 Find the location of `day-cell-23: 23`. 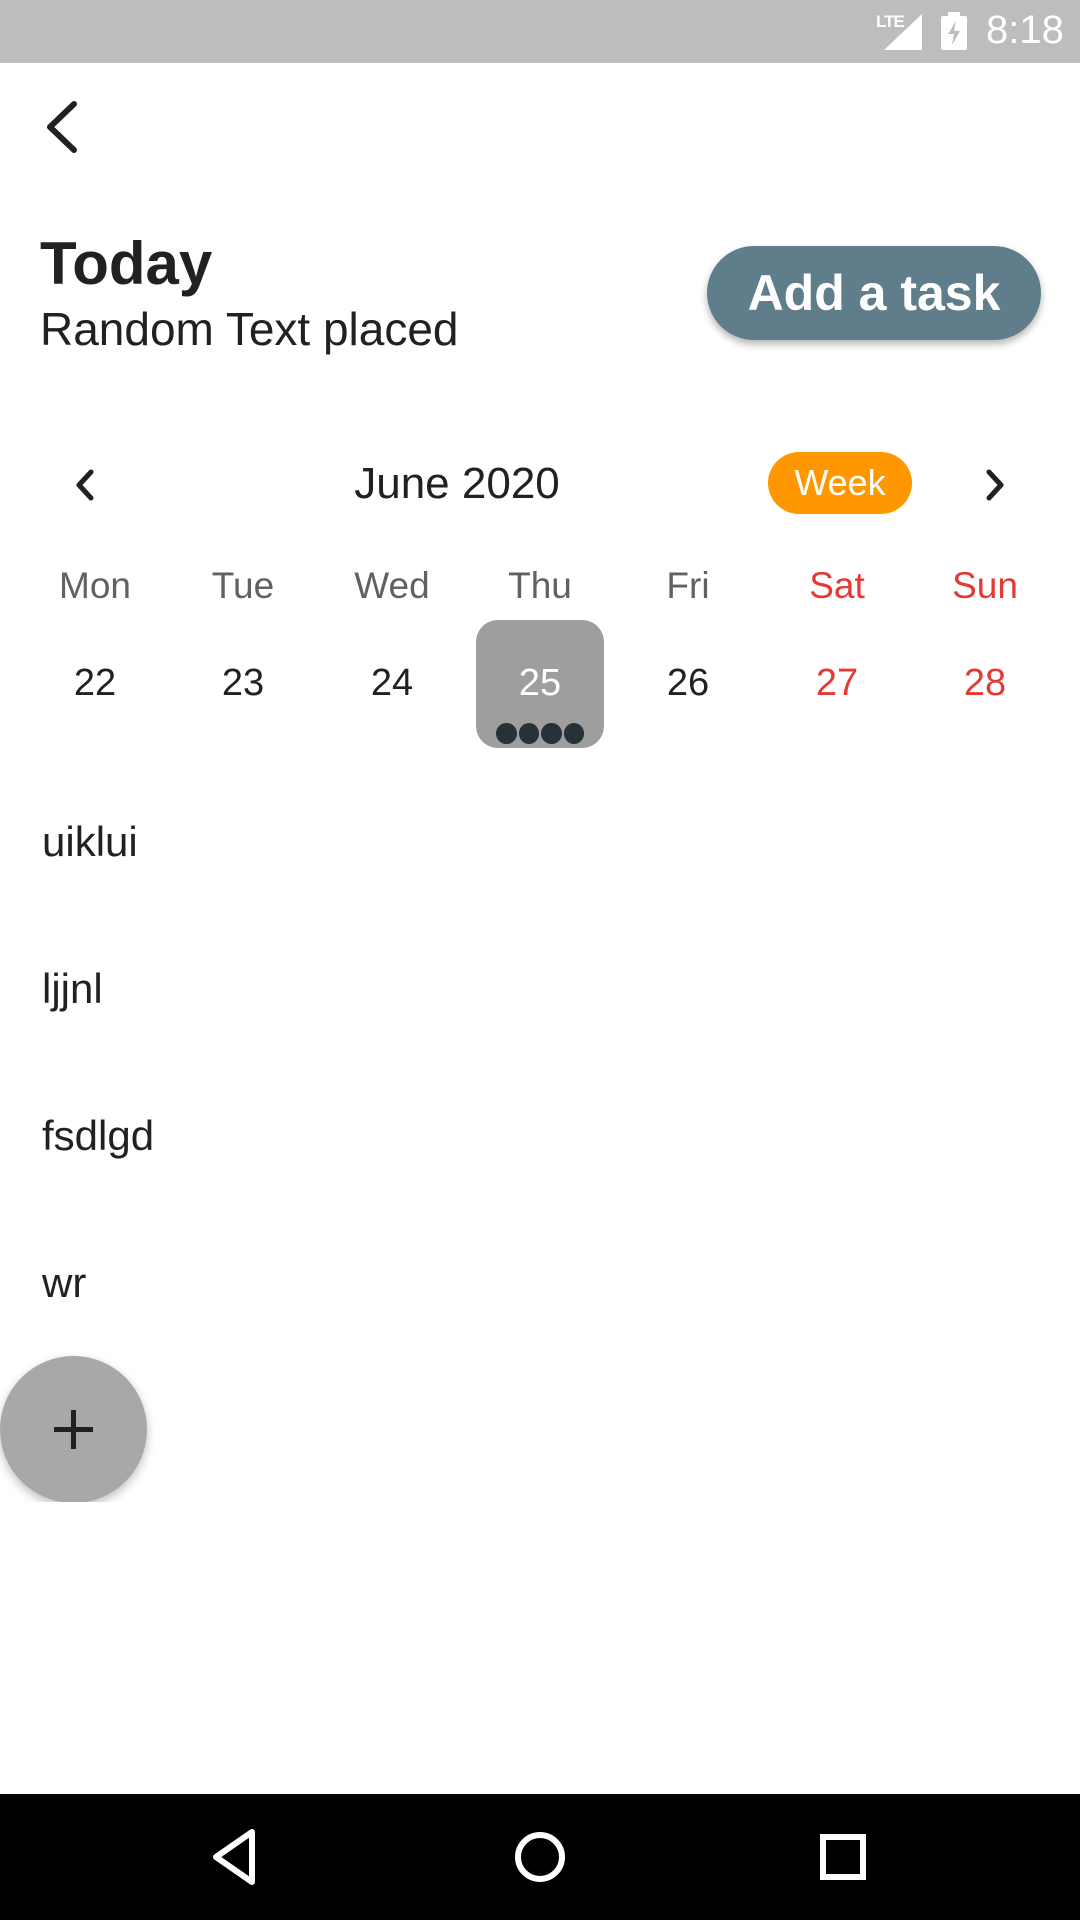

day-cell-23: 23 is located at coordinates (243, 684).